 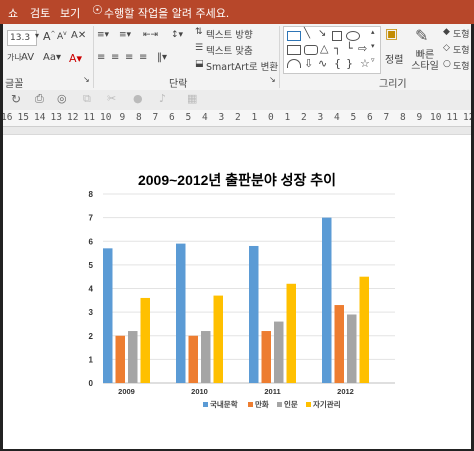 I want to click on case-icon: 가나, so click(x=14, y=57).